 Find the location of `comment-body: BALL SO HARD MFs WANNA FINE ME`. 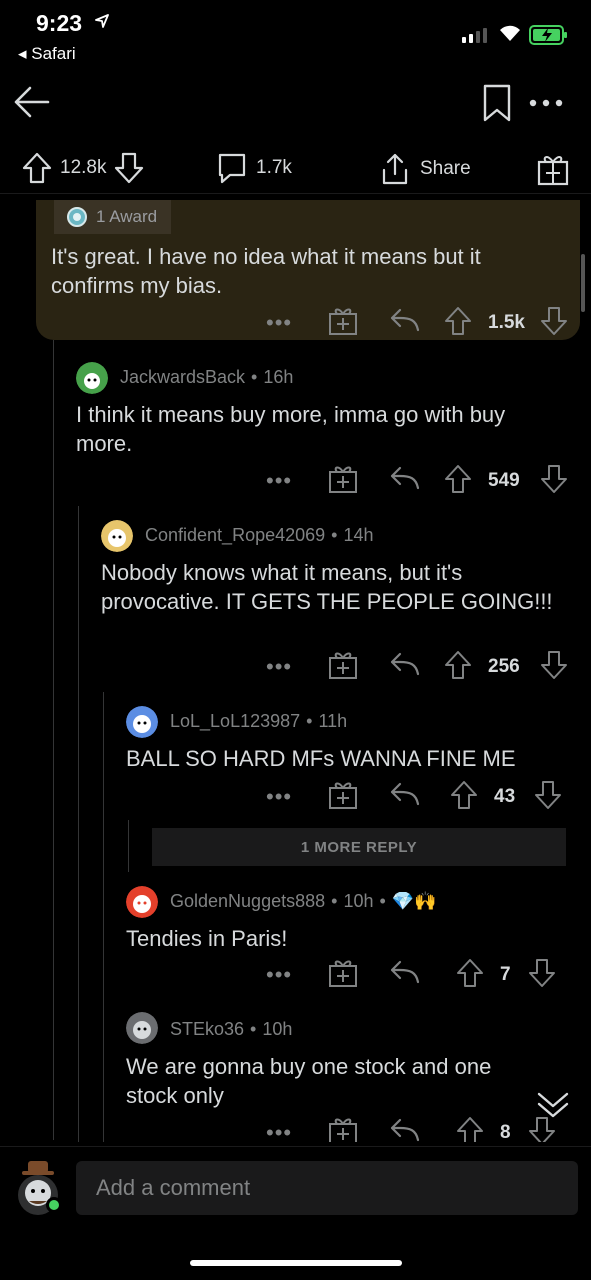

comment-body: BALL SO HARD MFs WANNA FINE ME is located at coordinates (321, 758).